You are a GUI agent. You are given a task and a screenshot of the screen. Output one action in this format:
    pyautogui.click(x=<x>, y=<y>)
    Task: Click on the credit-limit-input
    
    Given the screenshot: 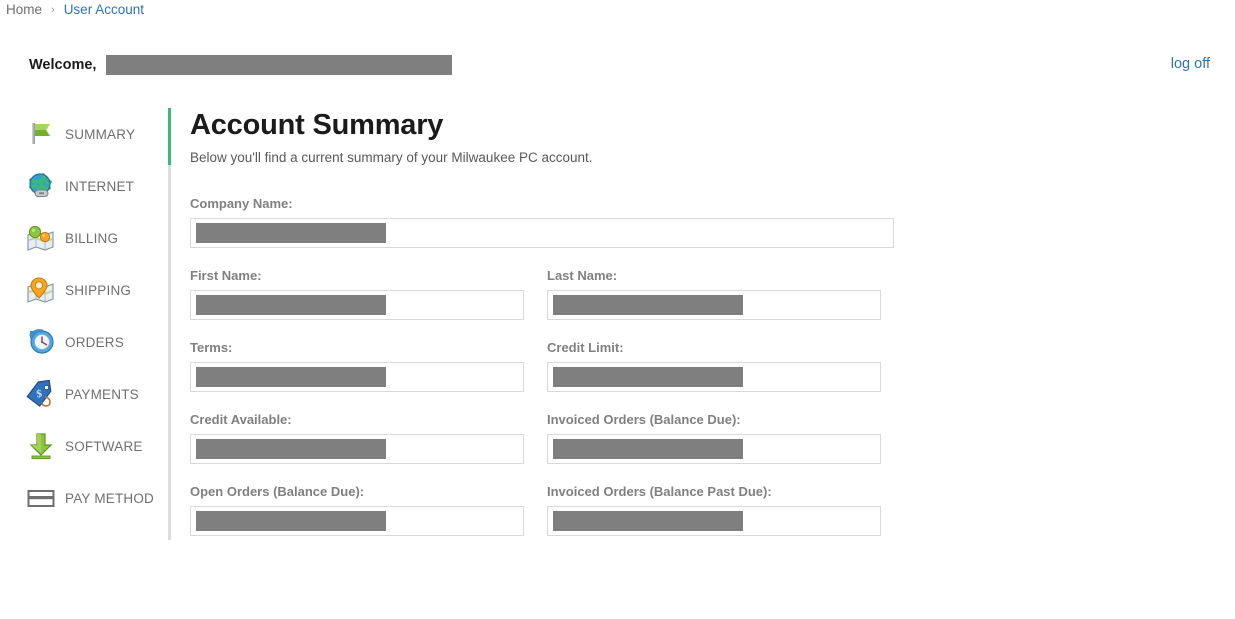 What is the action you would take?
    pyautogui.click(x=714, y=377)
    